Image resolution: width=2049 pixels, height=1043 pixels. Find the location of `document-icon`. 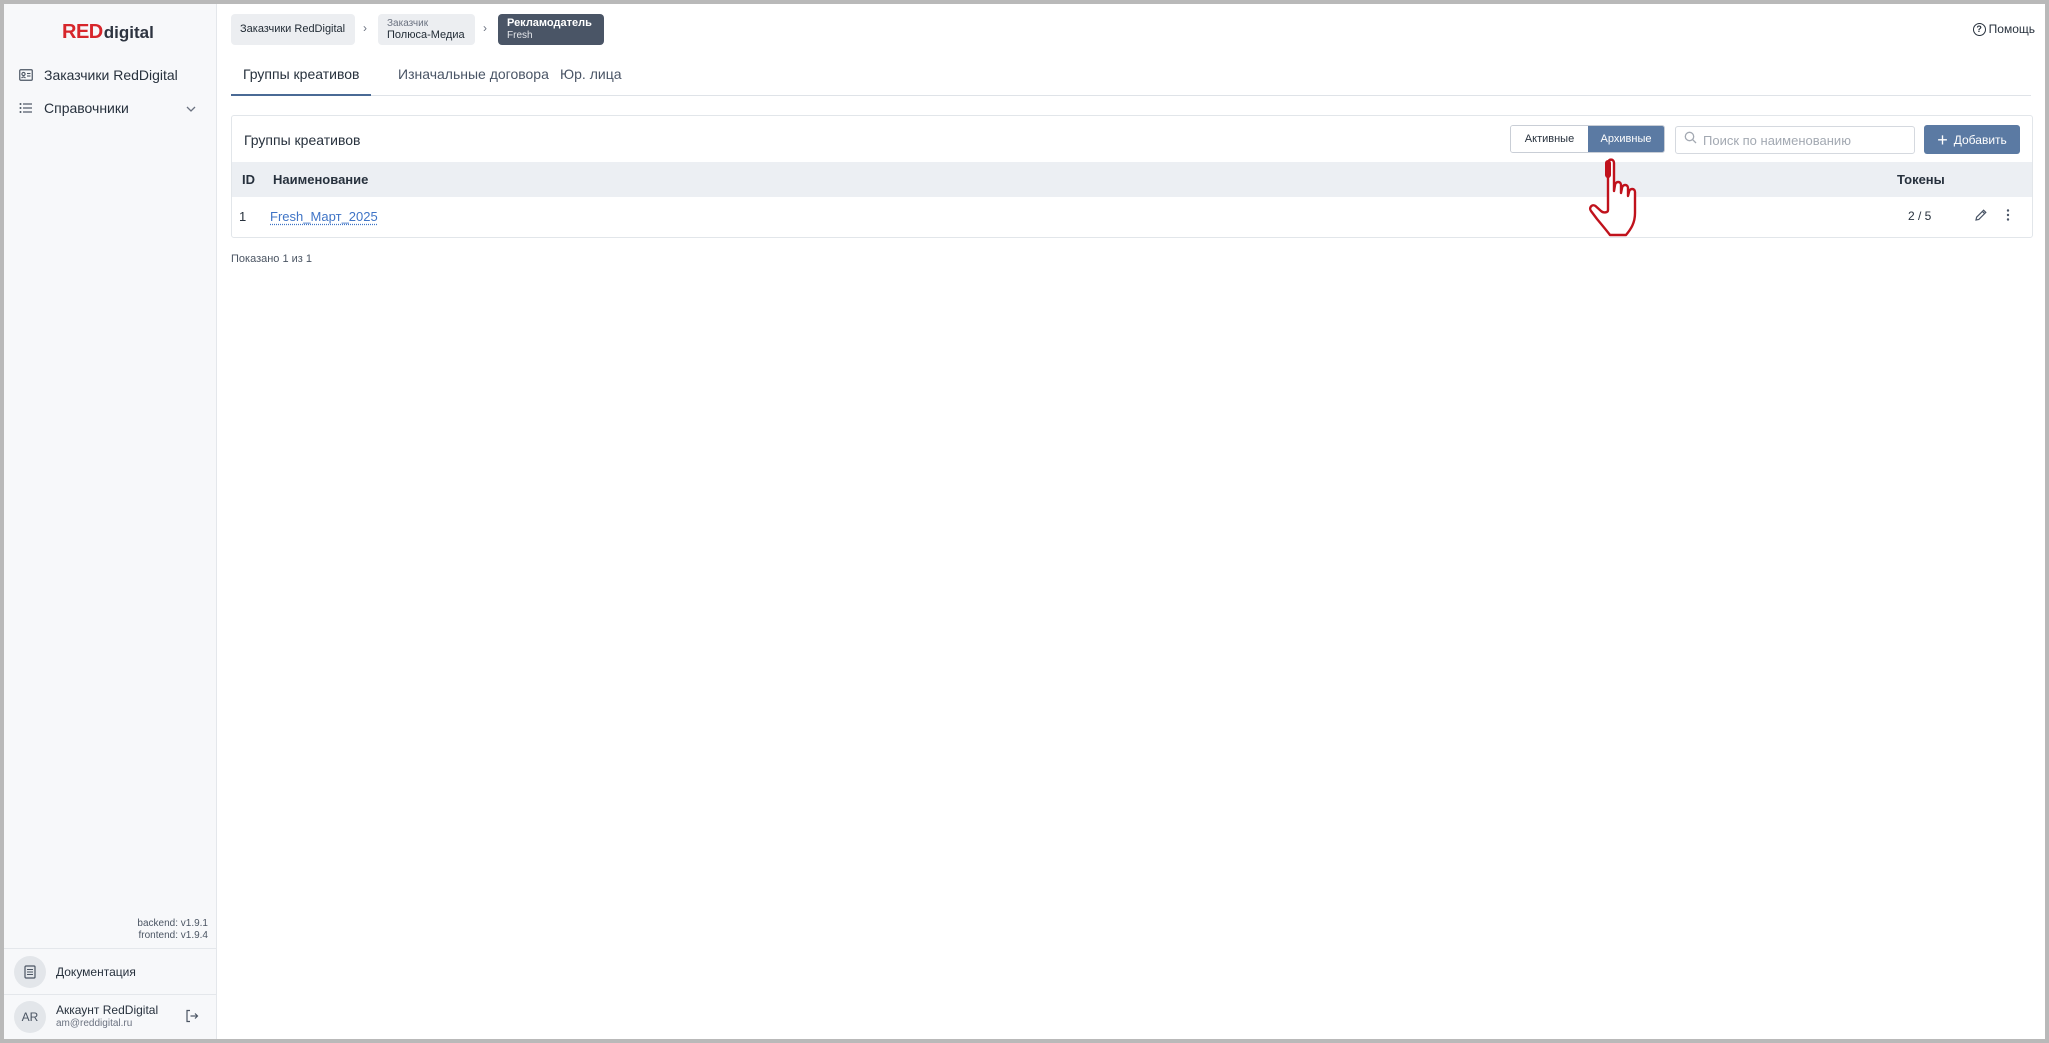

document-icon is located at coordinates (30, 971).